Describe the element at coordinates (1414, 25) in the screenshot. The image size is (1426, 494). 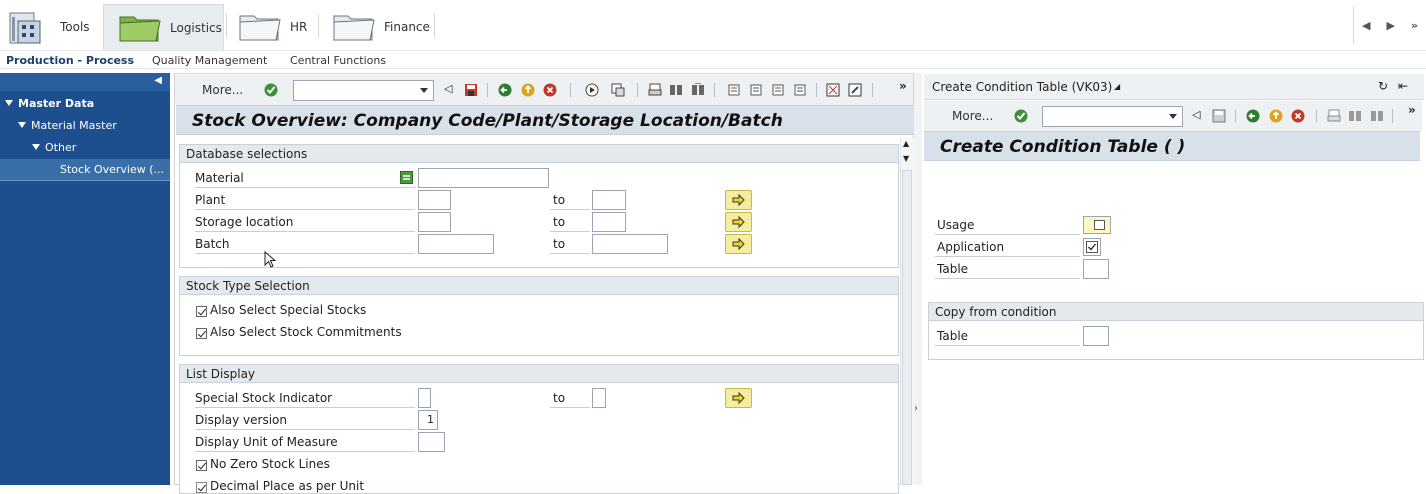
I see `more-tabs-icon: »` at that location.